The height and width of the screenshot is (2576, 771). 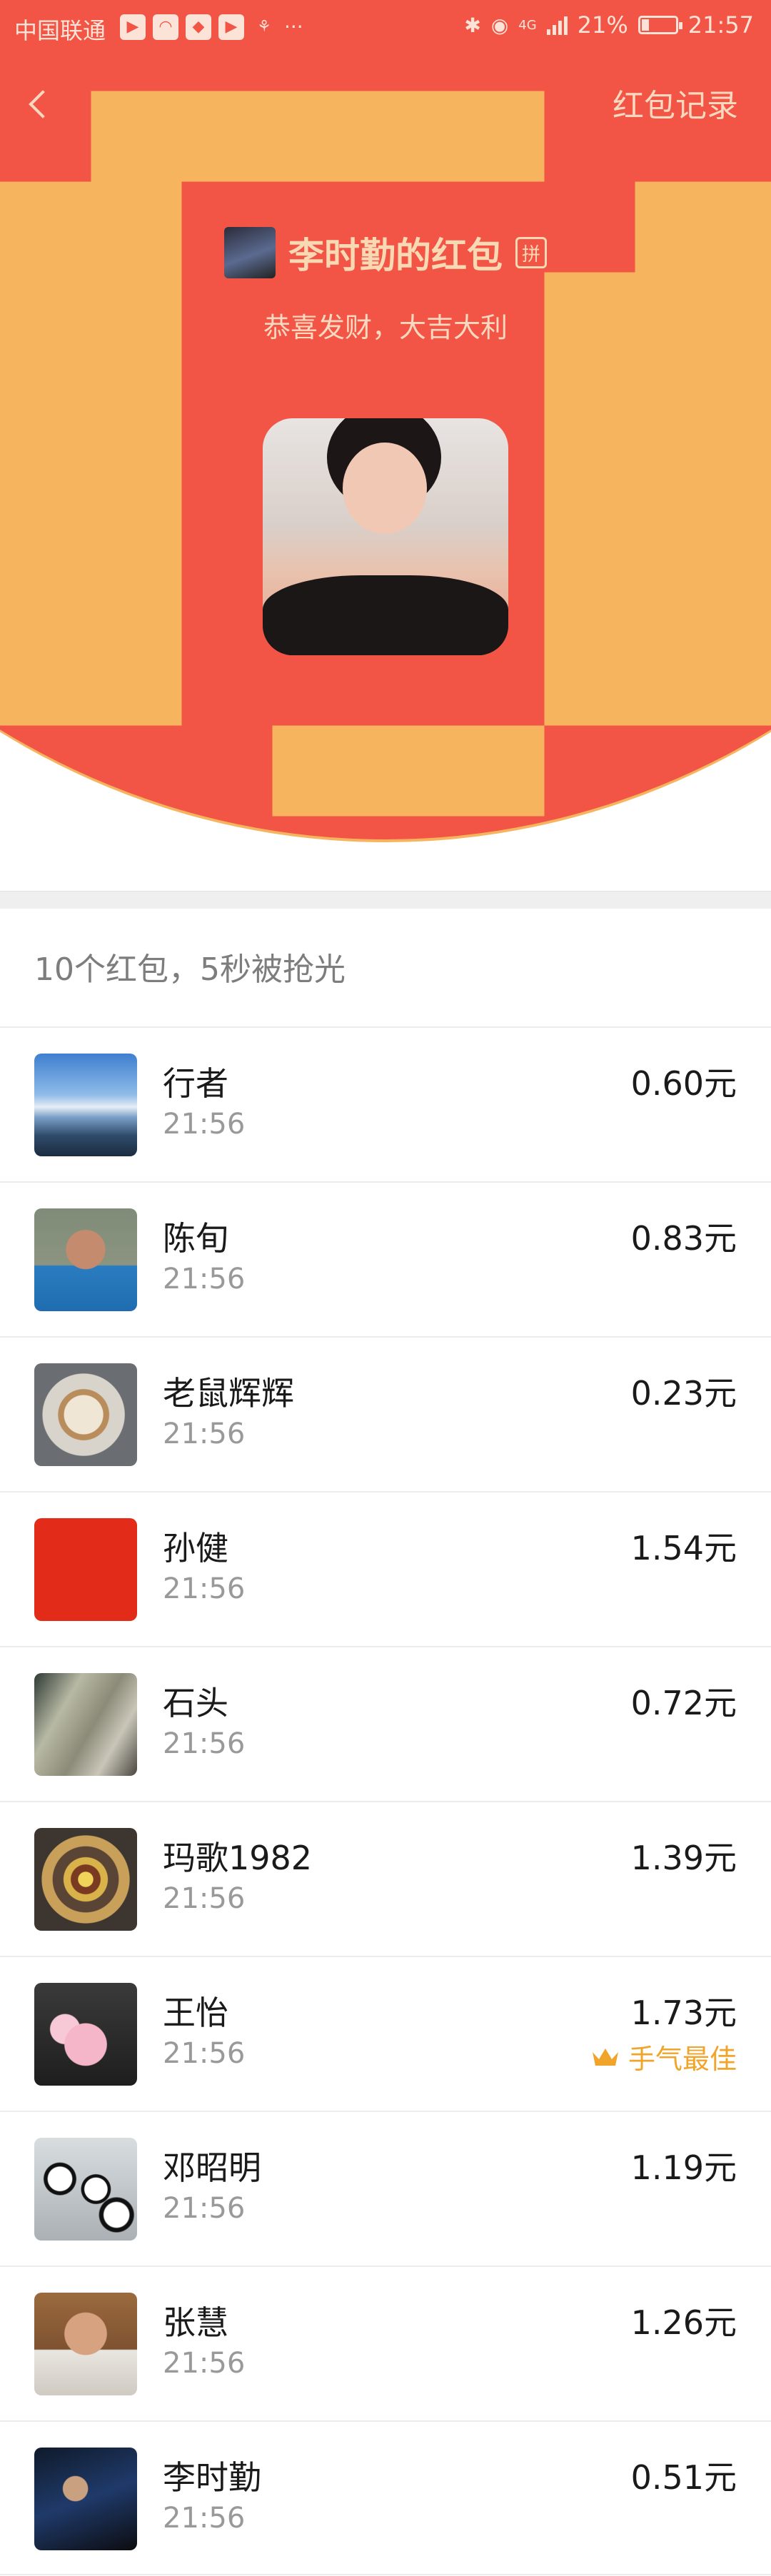 I want to click on recipient-name: 老鼠辉辉, so click(x=228, y=1393).